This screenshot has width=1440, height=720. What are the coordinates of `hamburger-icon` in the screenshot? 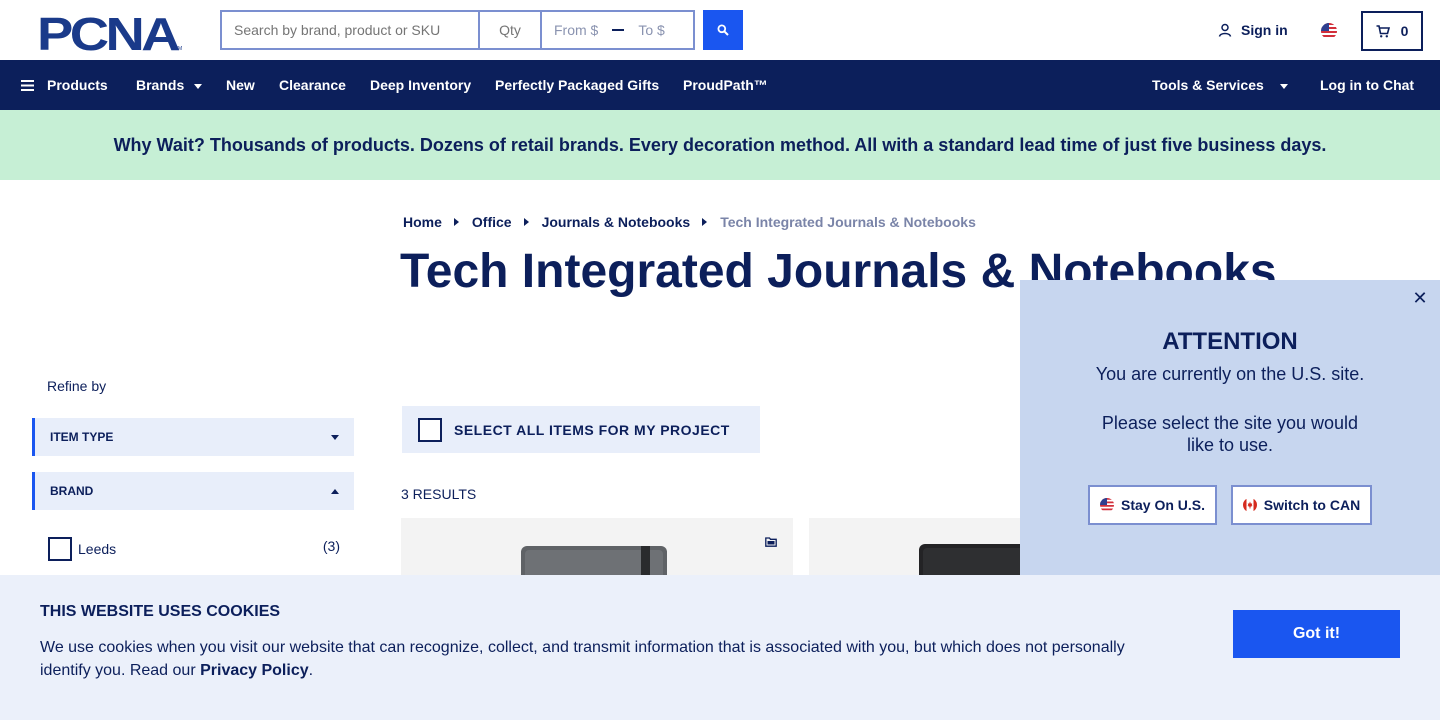 It's located at (27, 85).